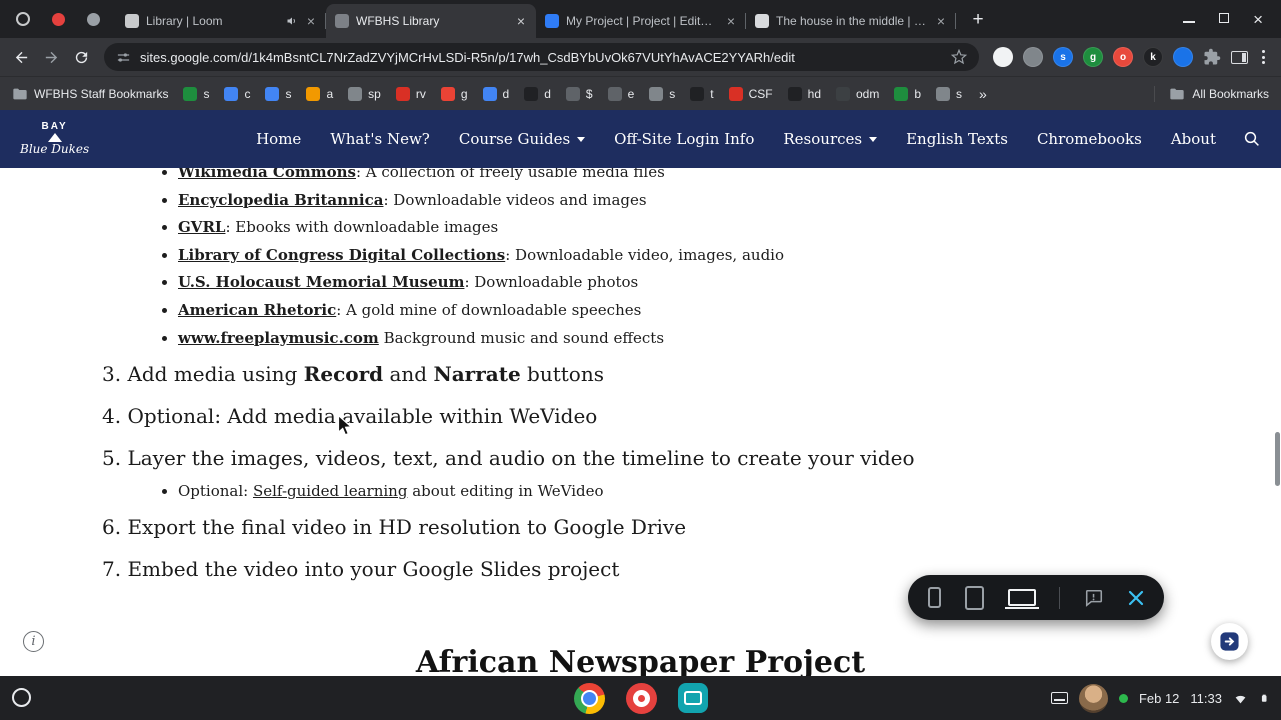 Image resolution: width=1281 pixels, height=720 pixels. What do you see at coordinates (201, 227) in the screenshot?
I see `resource-link: GVRL` at bounding box center [201, 227].